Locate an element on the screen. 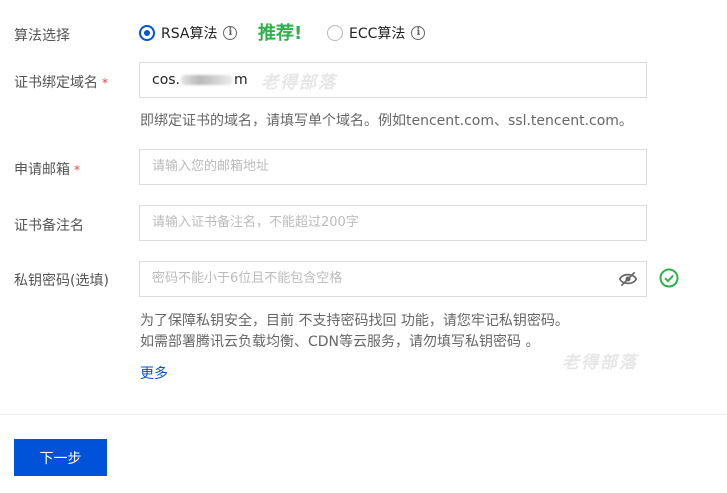 Image resolution: width=727 pixels, height=493 pixels. eye-hidden-icon is located at coordinates (628, 279).